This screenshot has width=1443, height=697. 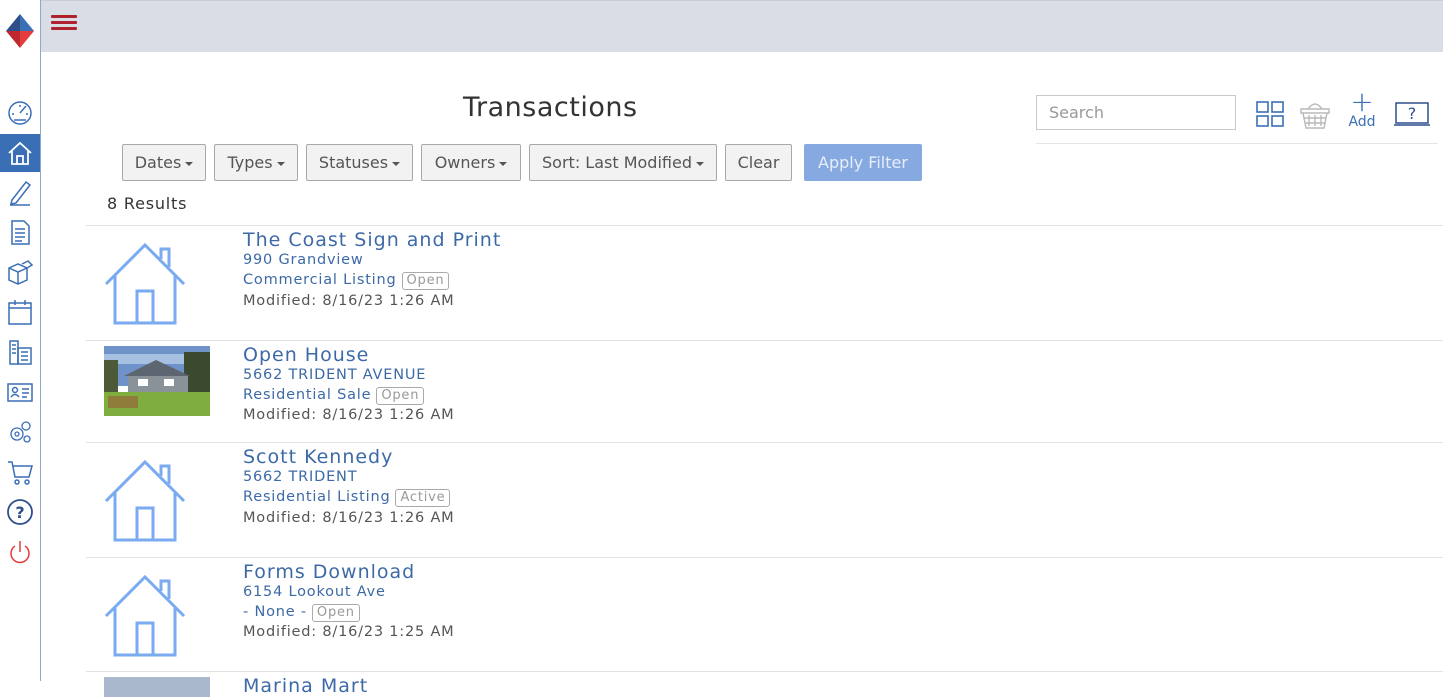 What do you see at coordinates (320, 280) in the screenshot?
I see `transaction-type-label: Commercial Listing` at bounding box center [320, 280].